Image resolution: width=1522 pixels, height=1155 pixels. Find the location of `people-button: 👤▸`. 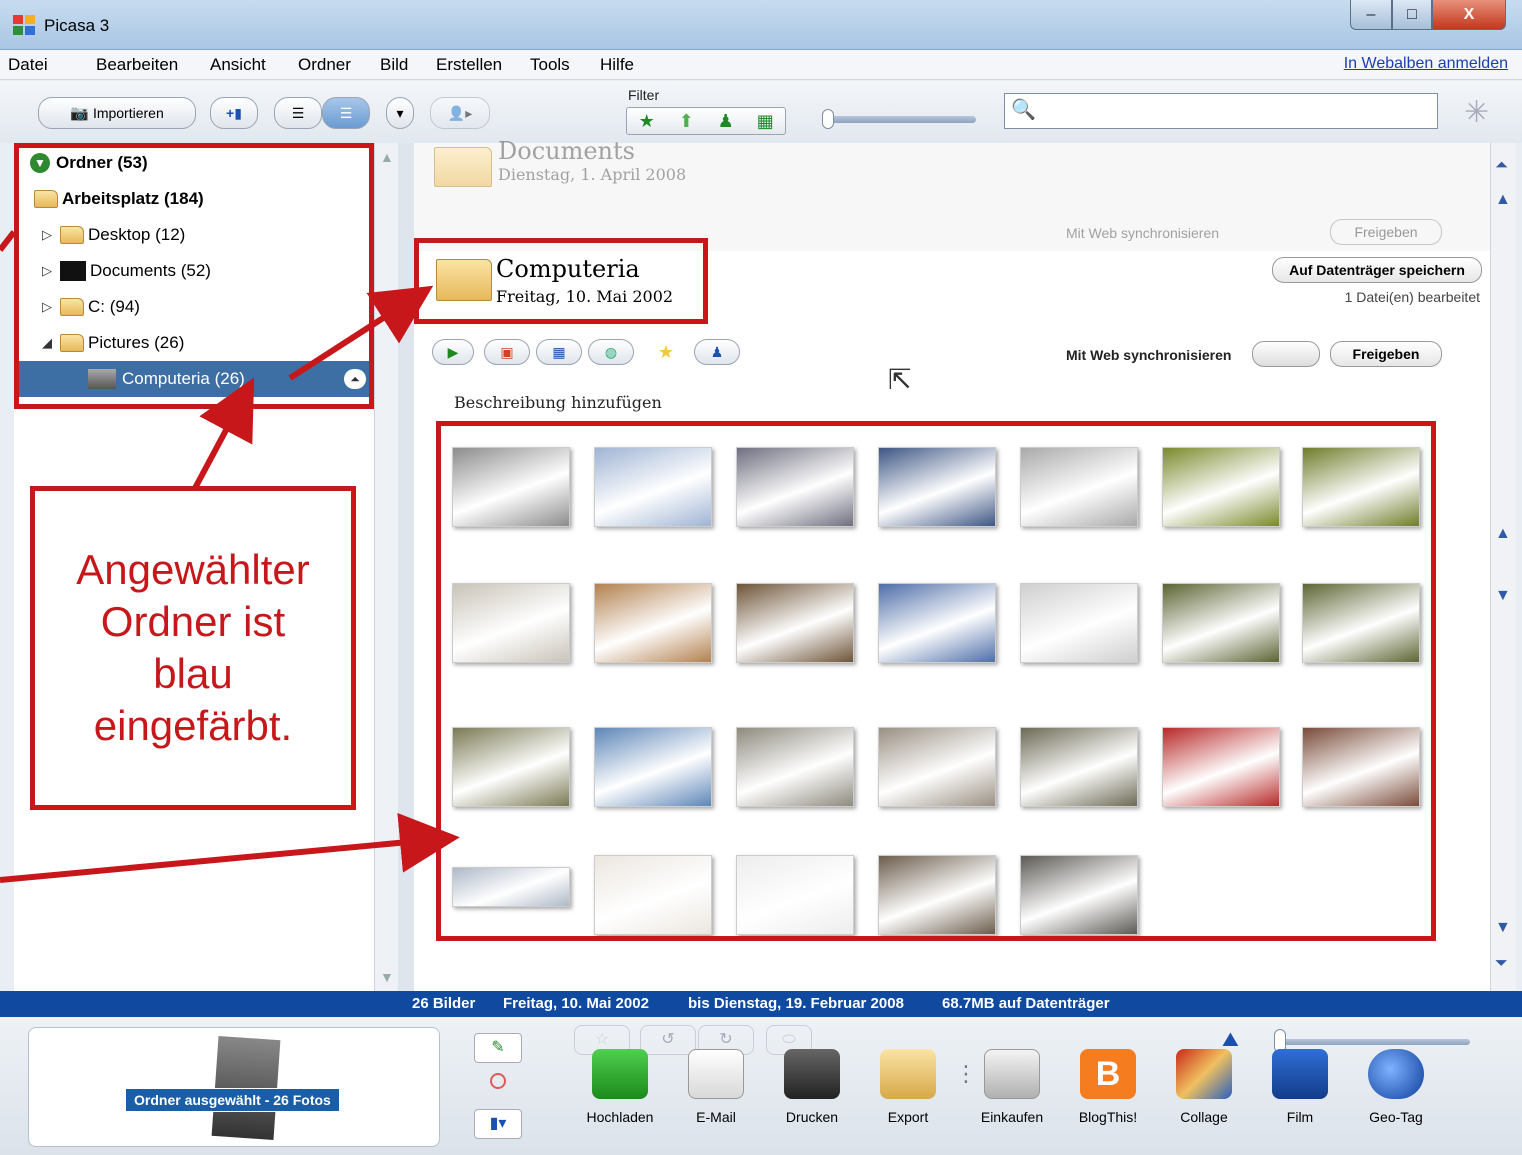

people-button: 👤▸ is located at coordinates (460, 113).